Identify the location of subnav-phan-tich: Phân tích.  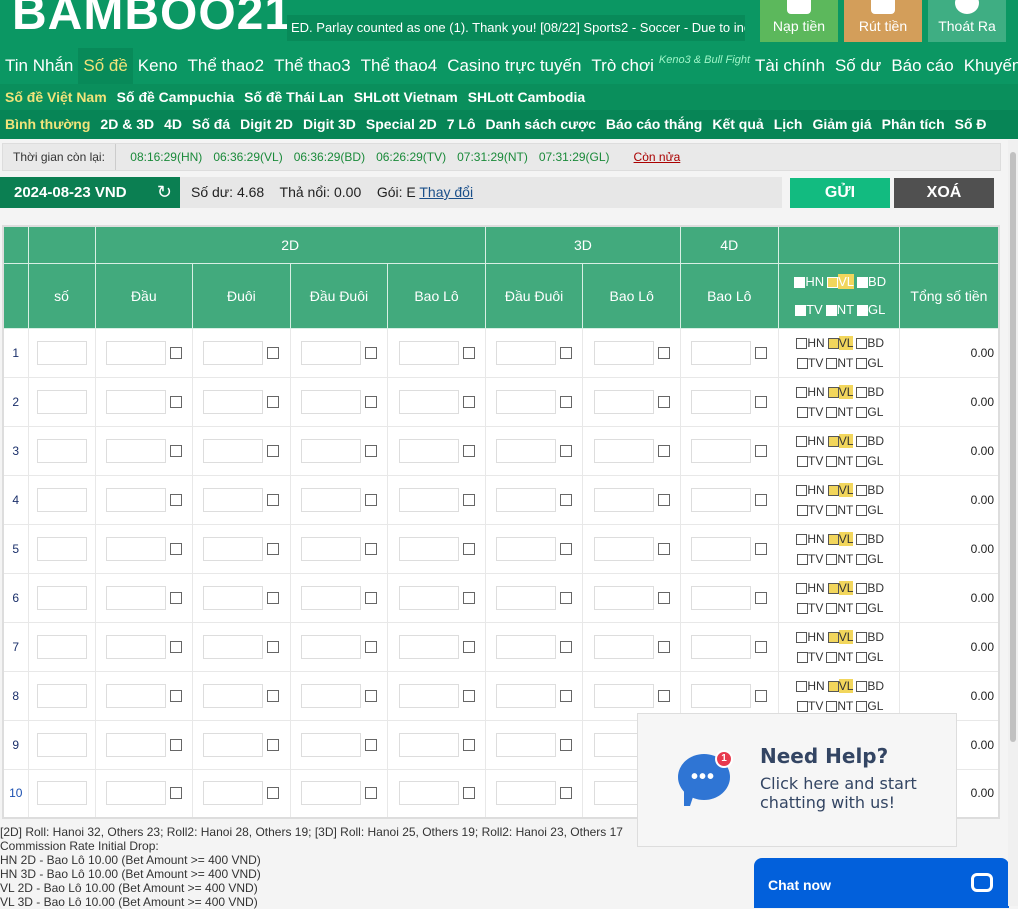
(913, 124).